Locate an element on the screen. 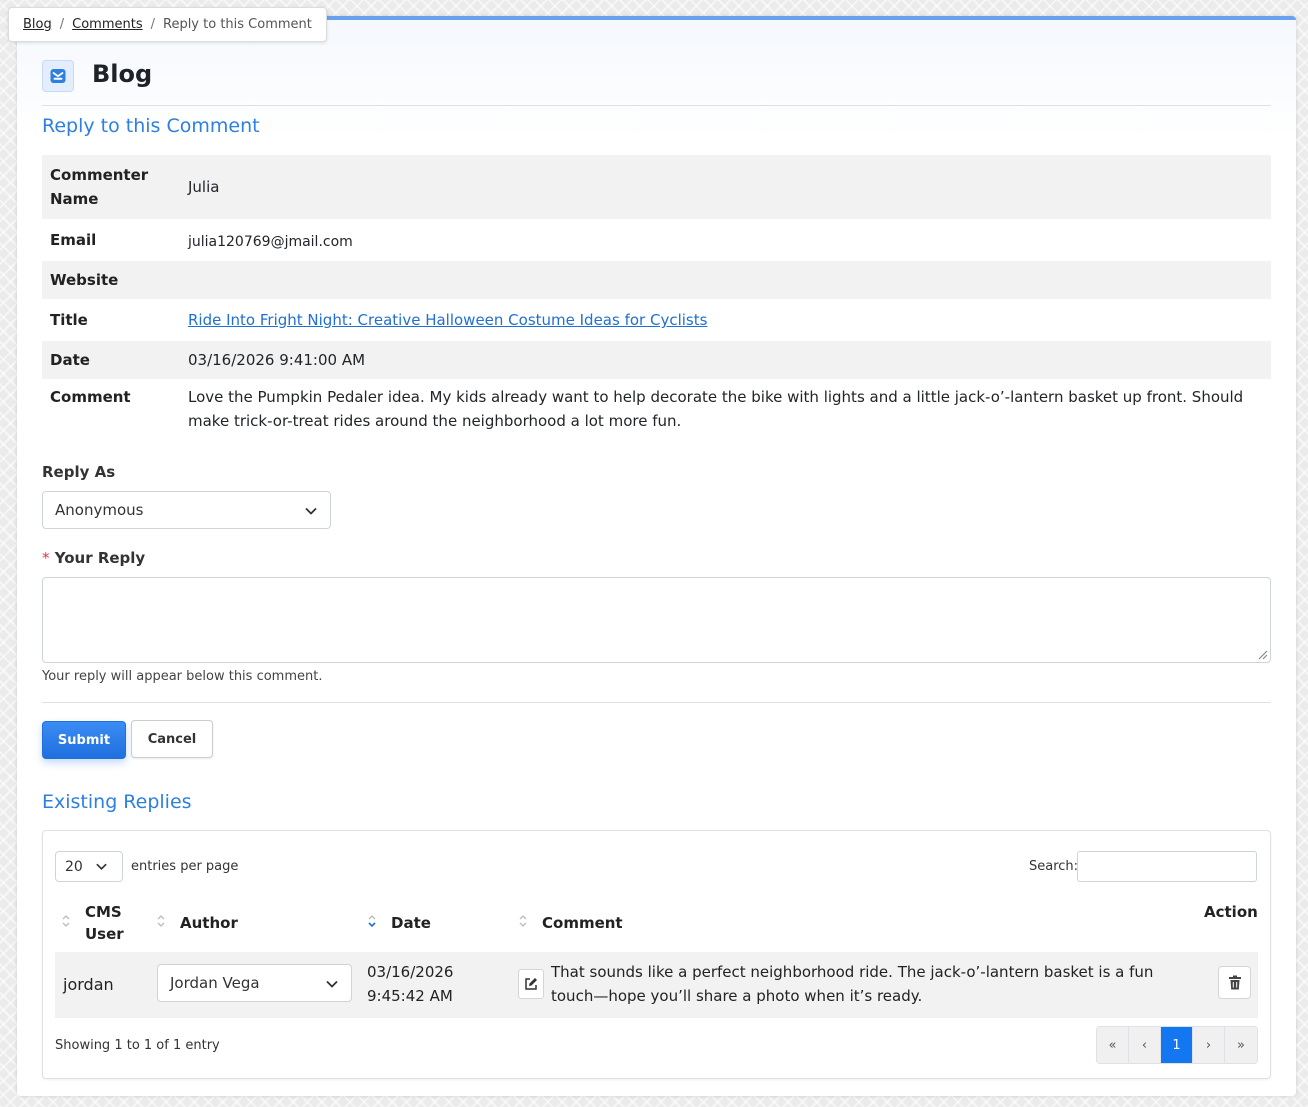 This screenshot has height=1107, width=1308. your-reply-label: * Your Reply is located at coordinates (656, 558).